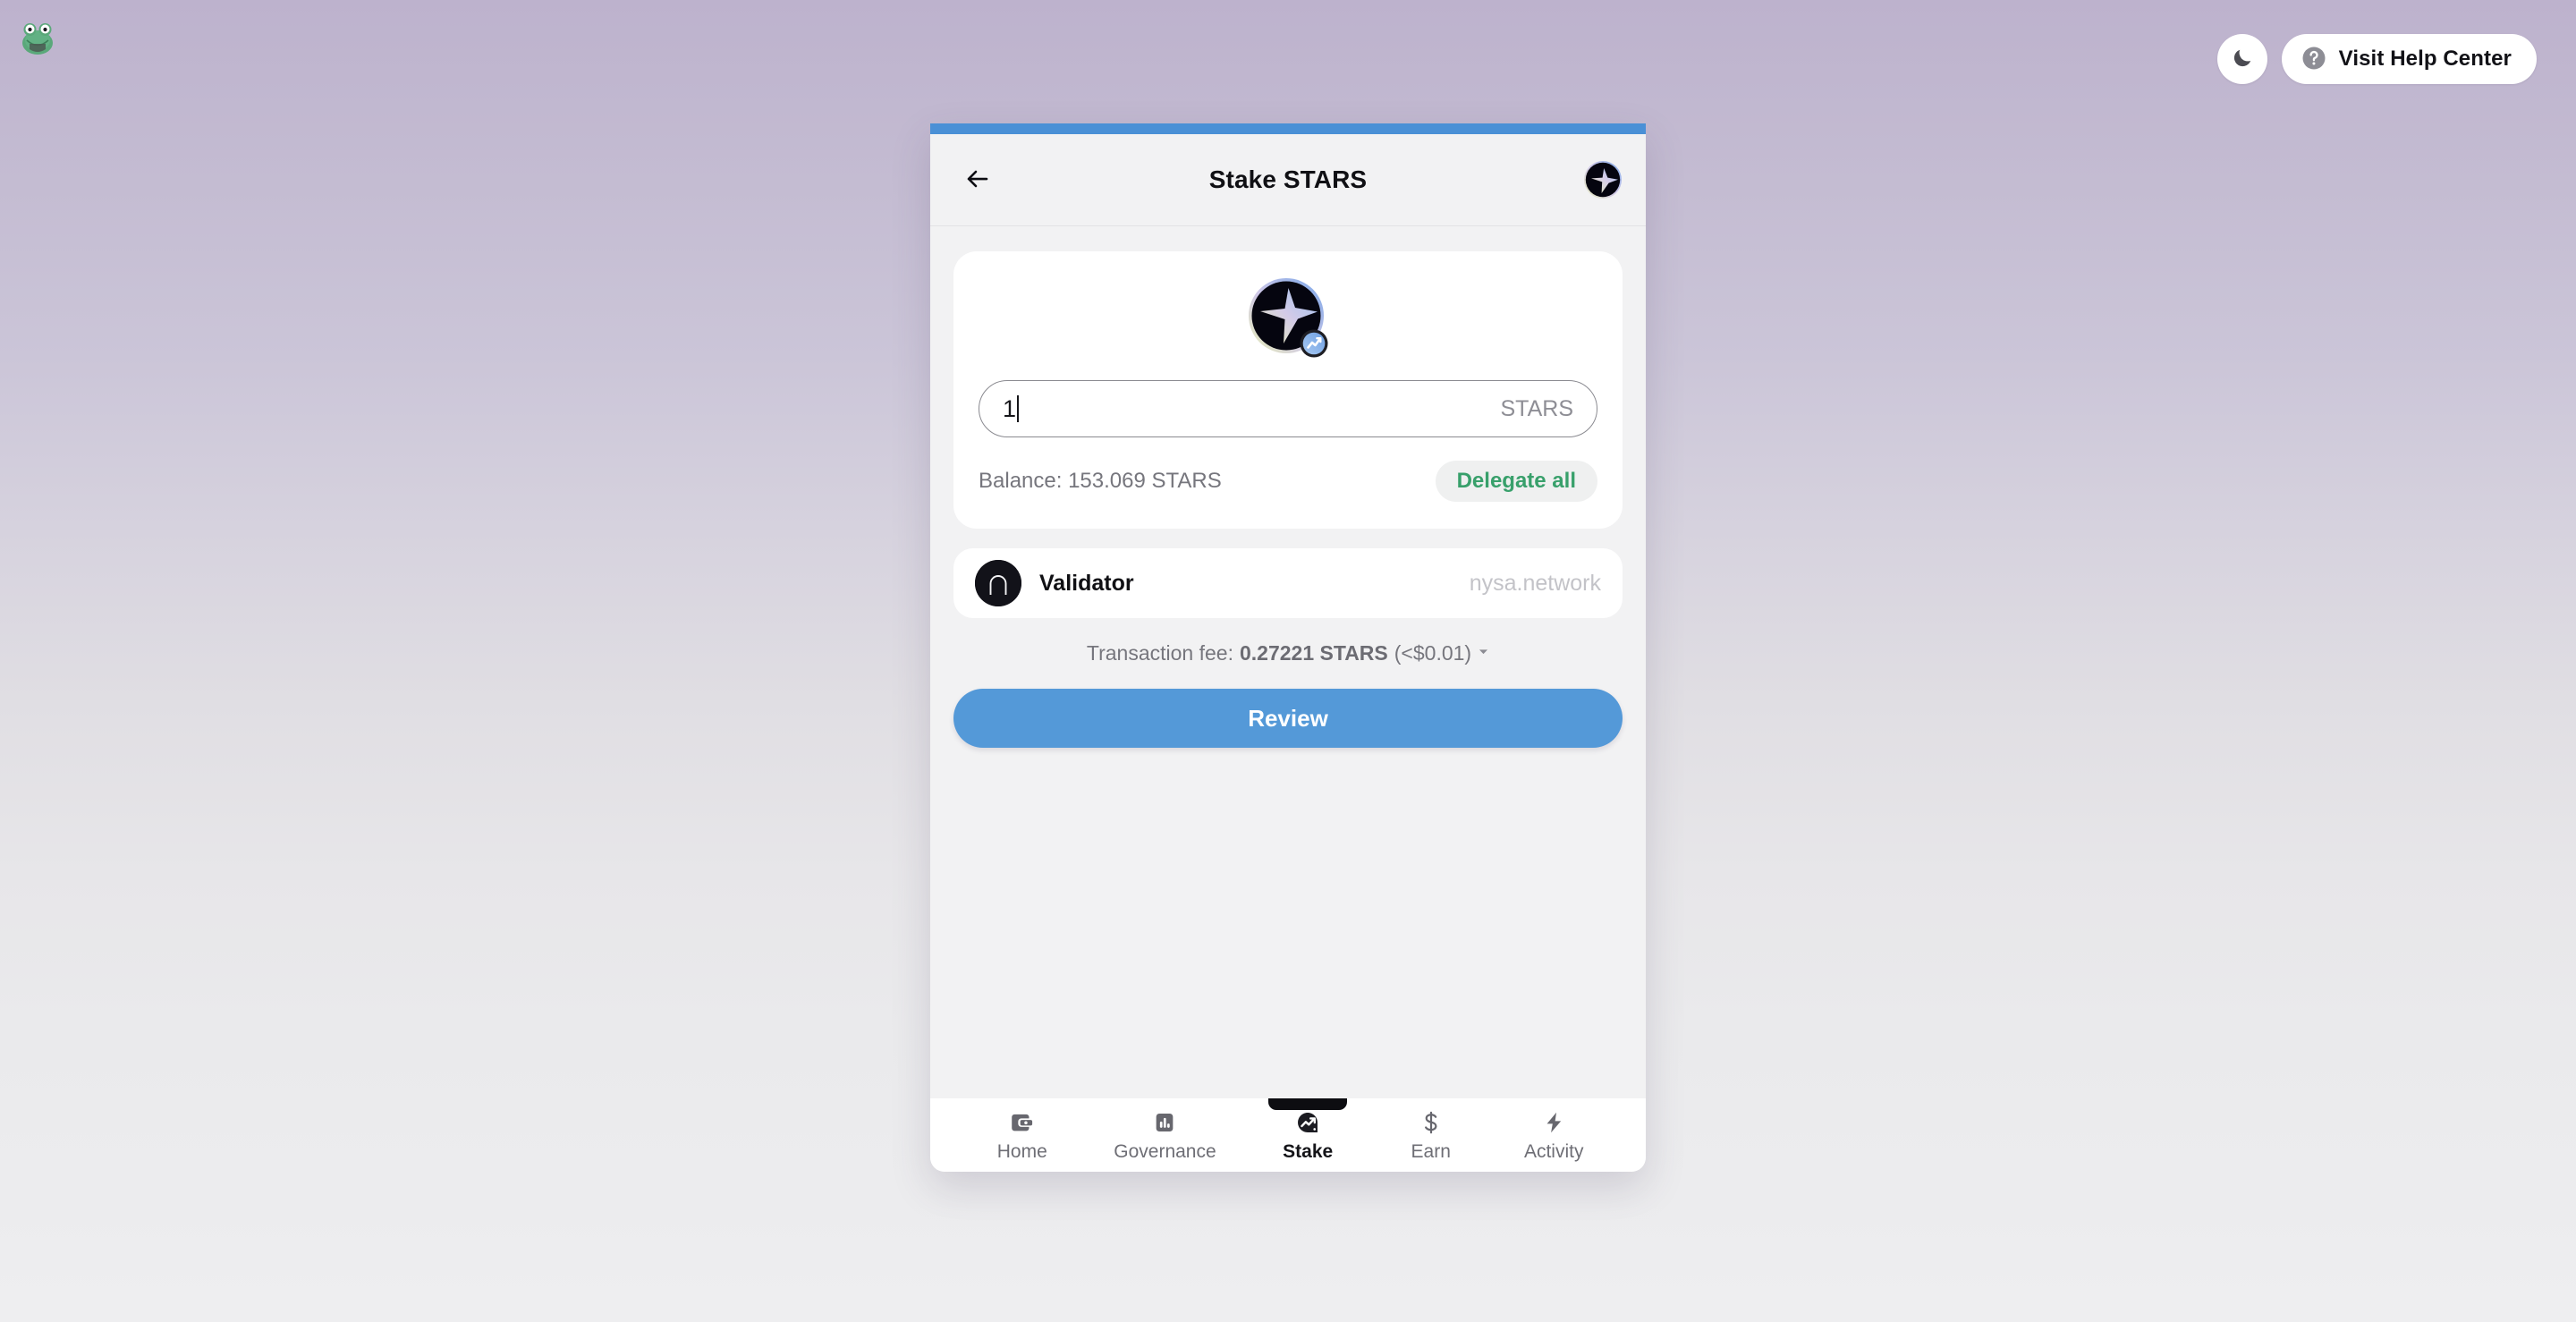  What do you see at coordinates (1431, 1122) in the screenshot?
I see `dollar-icon` at bounding box center [1431, 1122].